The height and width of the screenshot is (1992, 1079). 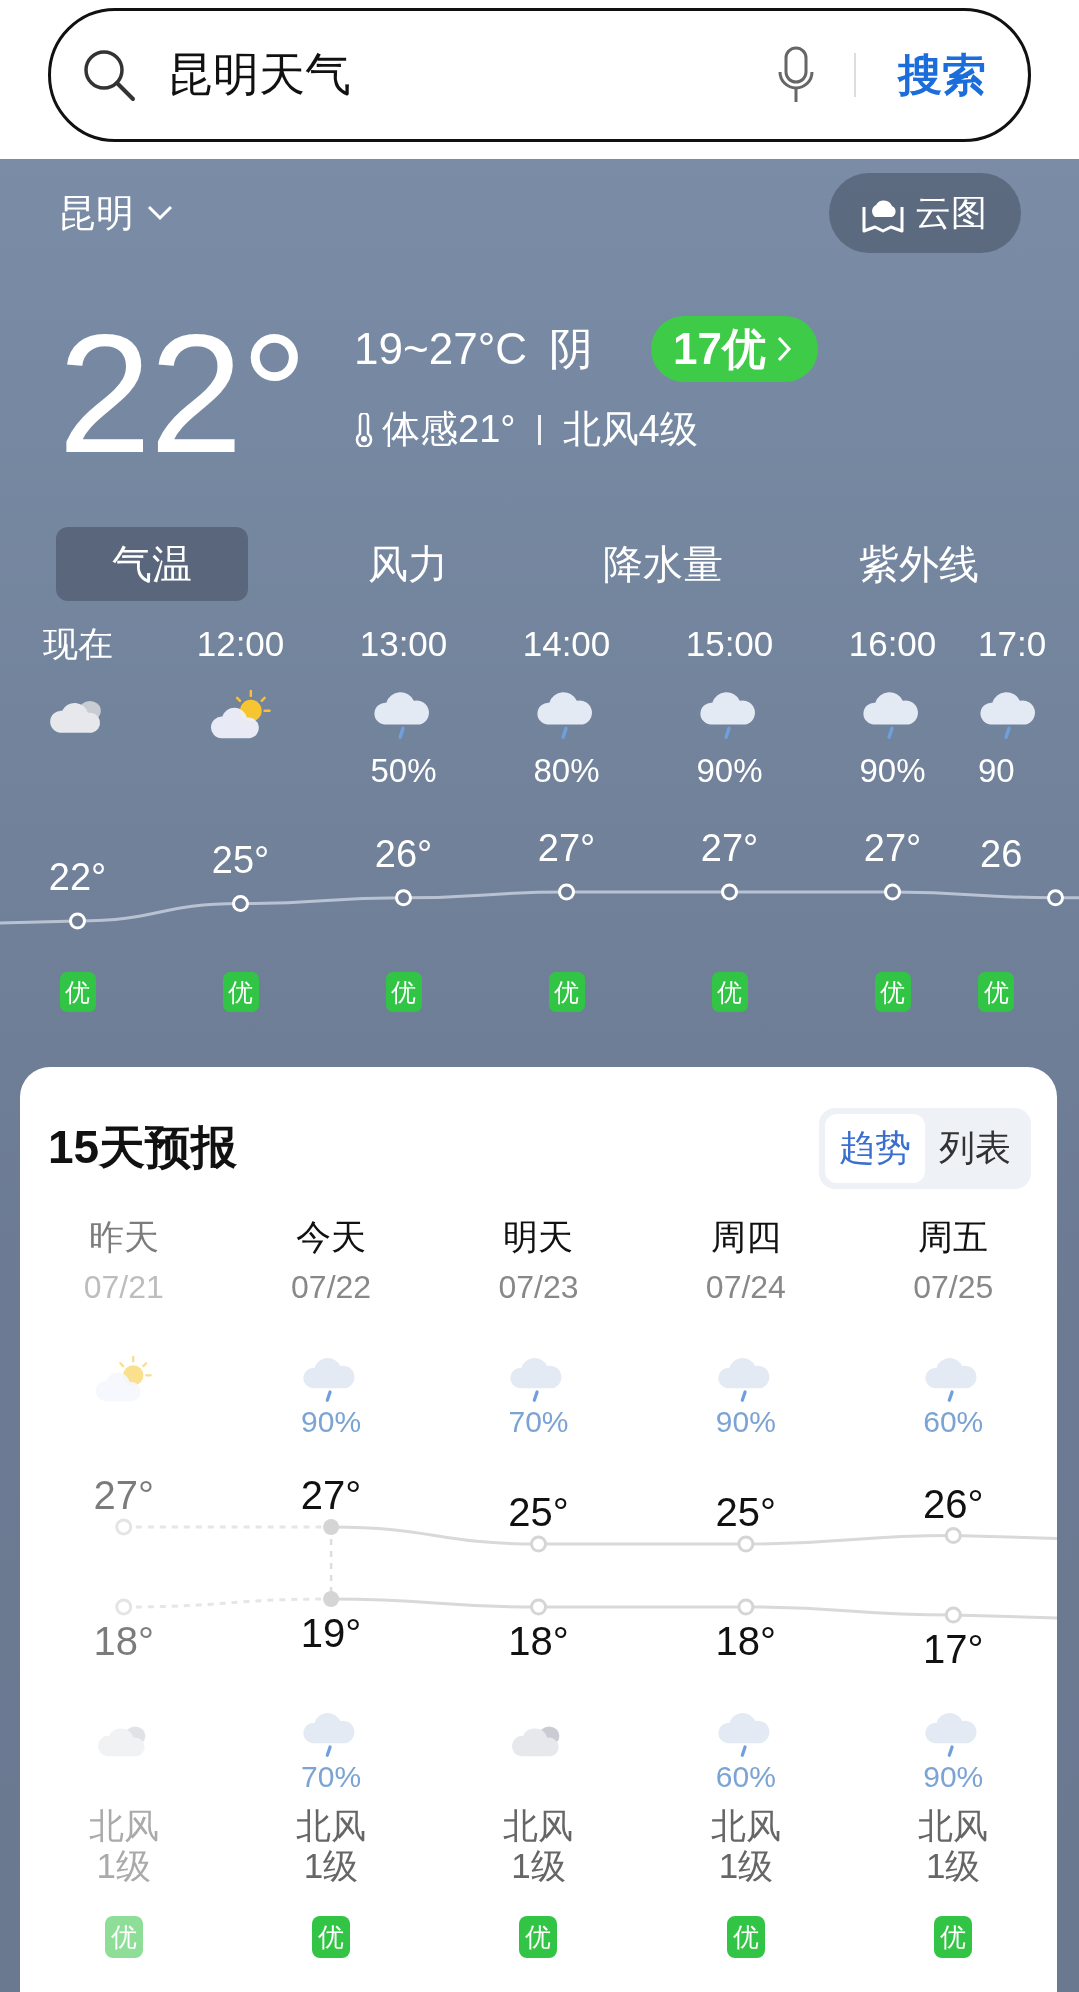 What do you see at coordinates (331, 1287) in the screenshot?
I see `date-label: 07/22` at bounding box center [331, 1287].